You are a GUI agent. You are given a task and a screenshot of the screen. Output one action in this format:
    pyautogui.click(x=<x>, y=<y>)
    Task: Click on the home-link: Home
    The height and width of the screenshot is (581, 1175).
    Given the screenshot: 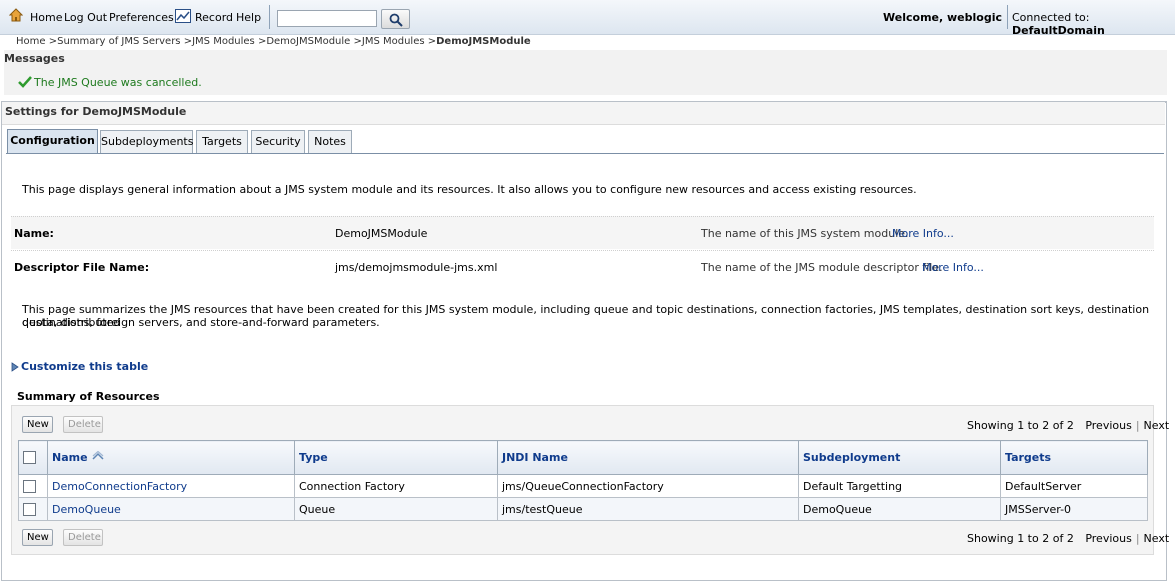 What is the action you would take?
    pyautogui.click(x=46, y=17)
    